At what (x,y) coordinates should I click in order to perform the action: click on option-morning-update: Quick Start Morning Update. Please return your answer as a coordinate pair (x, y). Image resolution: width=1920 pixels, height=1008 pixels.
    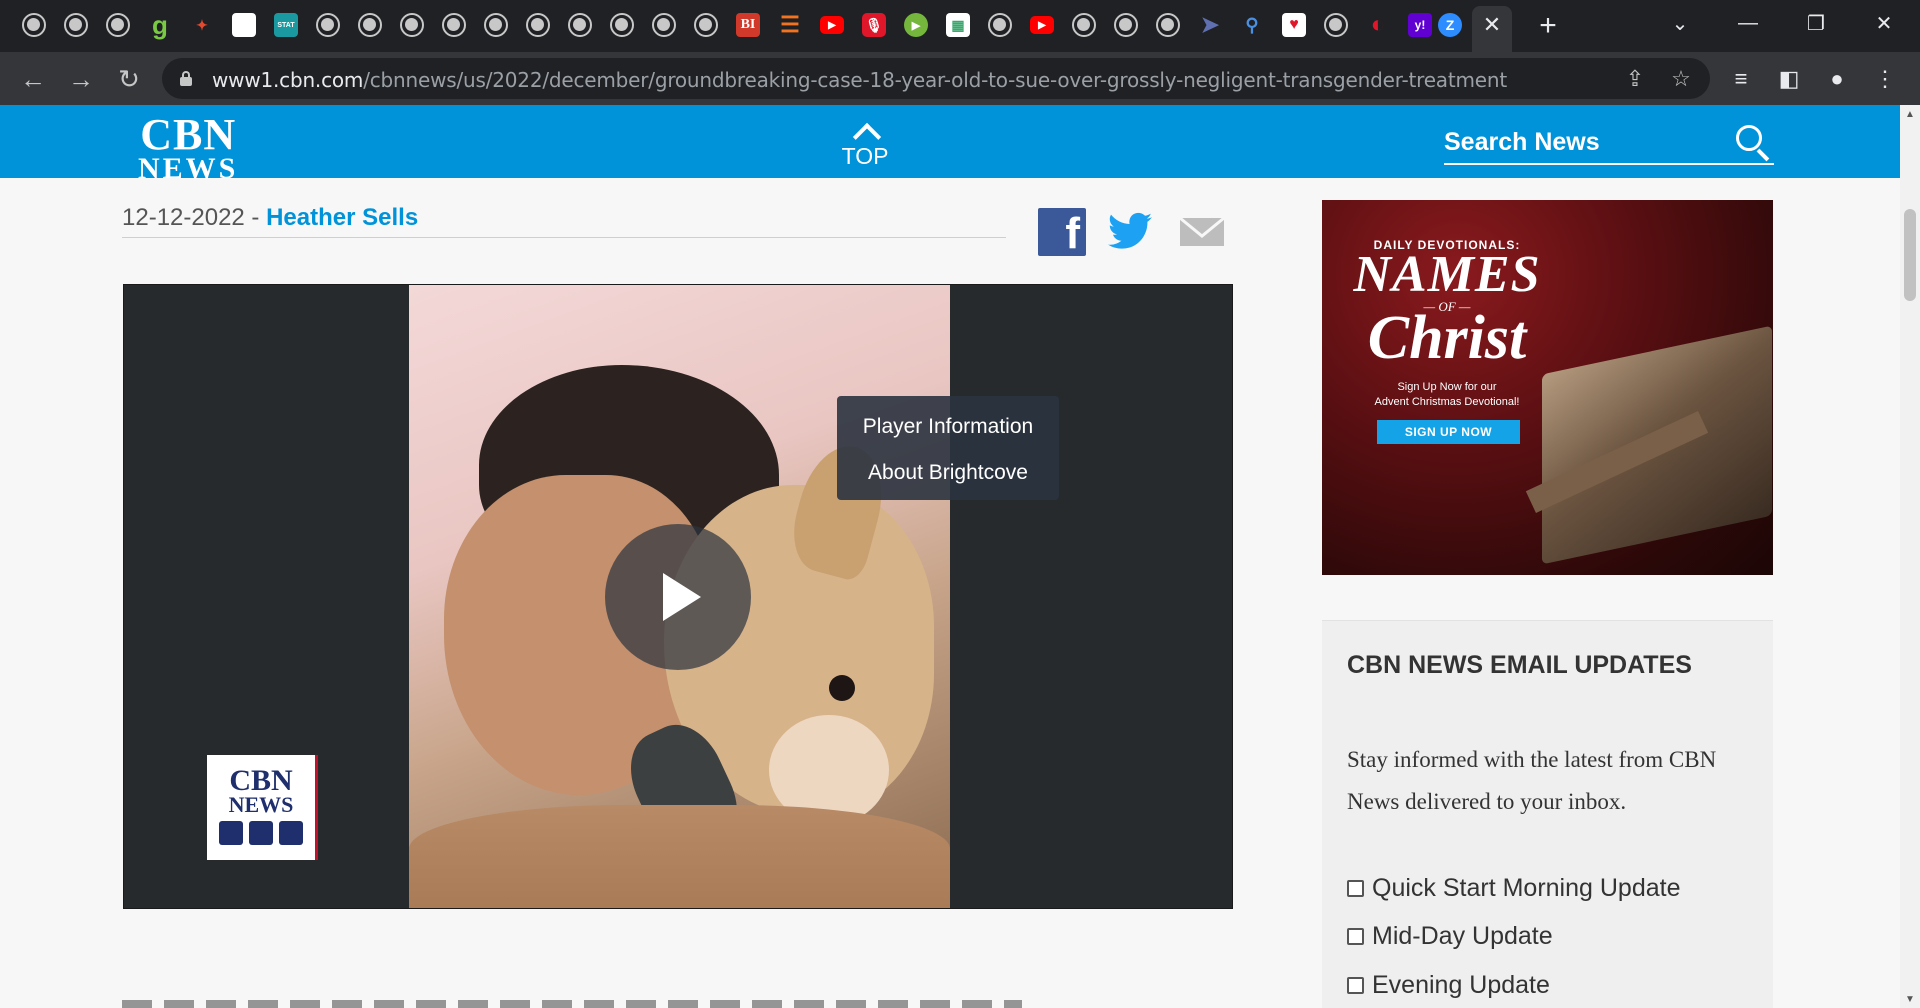
    Looking at the image, I should click on (1513, 888).